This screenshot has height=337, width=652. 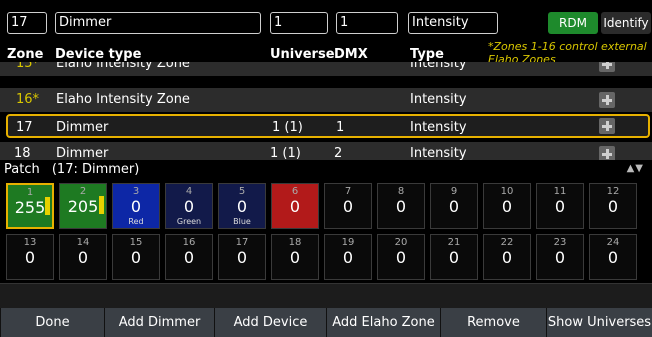 I want to click on channel-color-label: Blue, so click(x=242, y=221).